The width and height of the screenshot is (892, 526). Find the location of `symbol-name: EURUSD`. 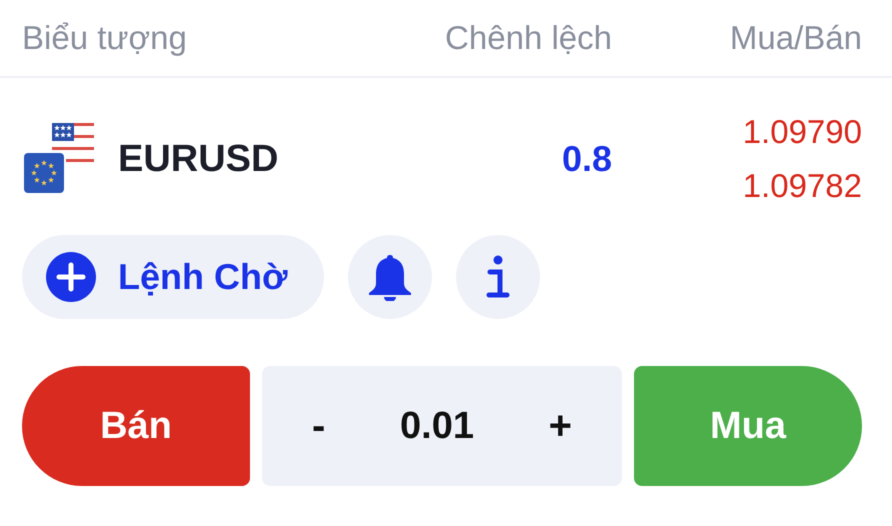

symbol-name: EURUSD is located at coordinates (199, 159).